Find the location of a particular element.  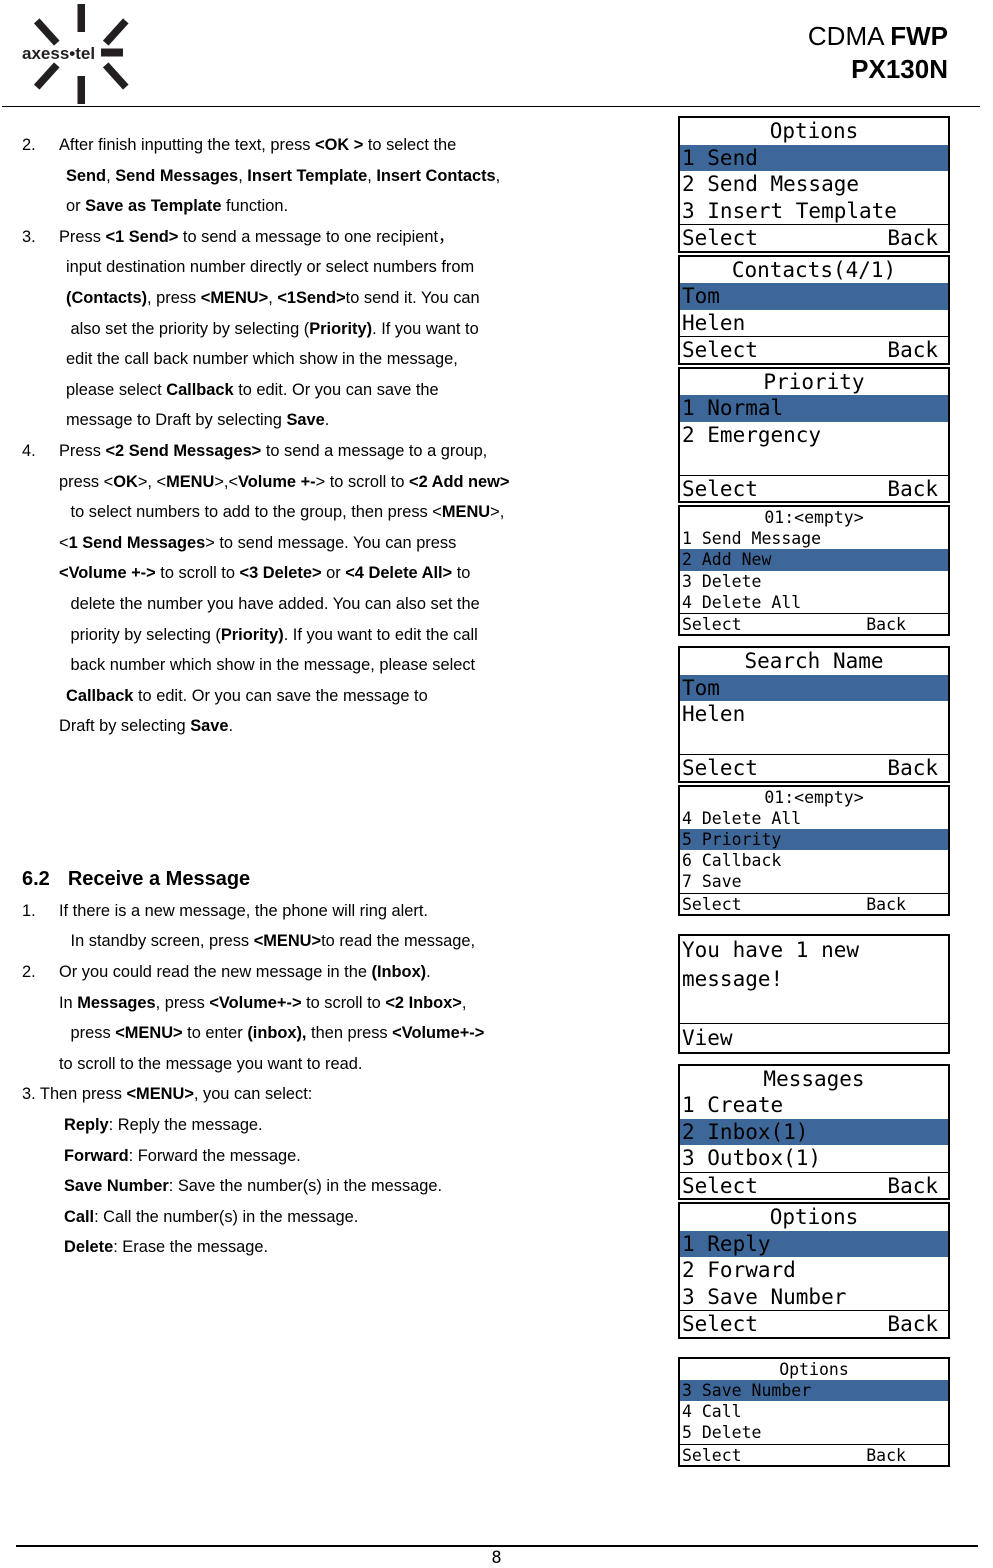

lcd-menu-item-selected: 2 Add New is located at coordinates (814, 560).